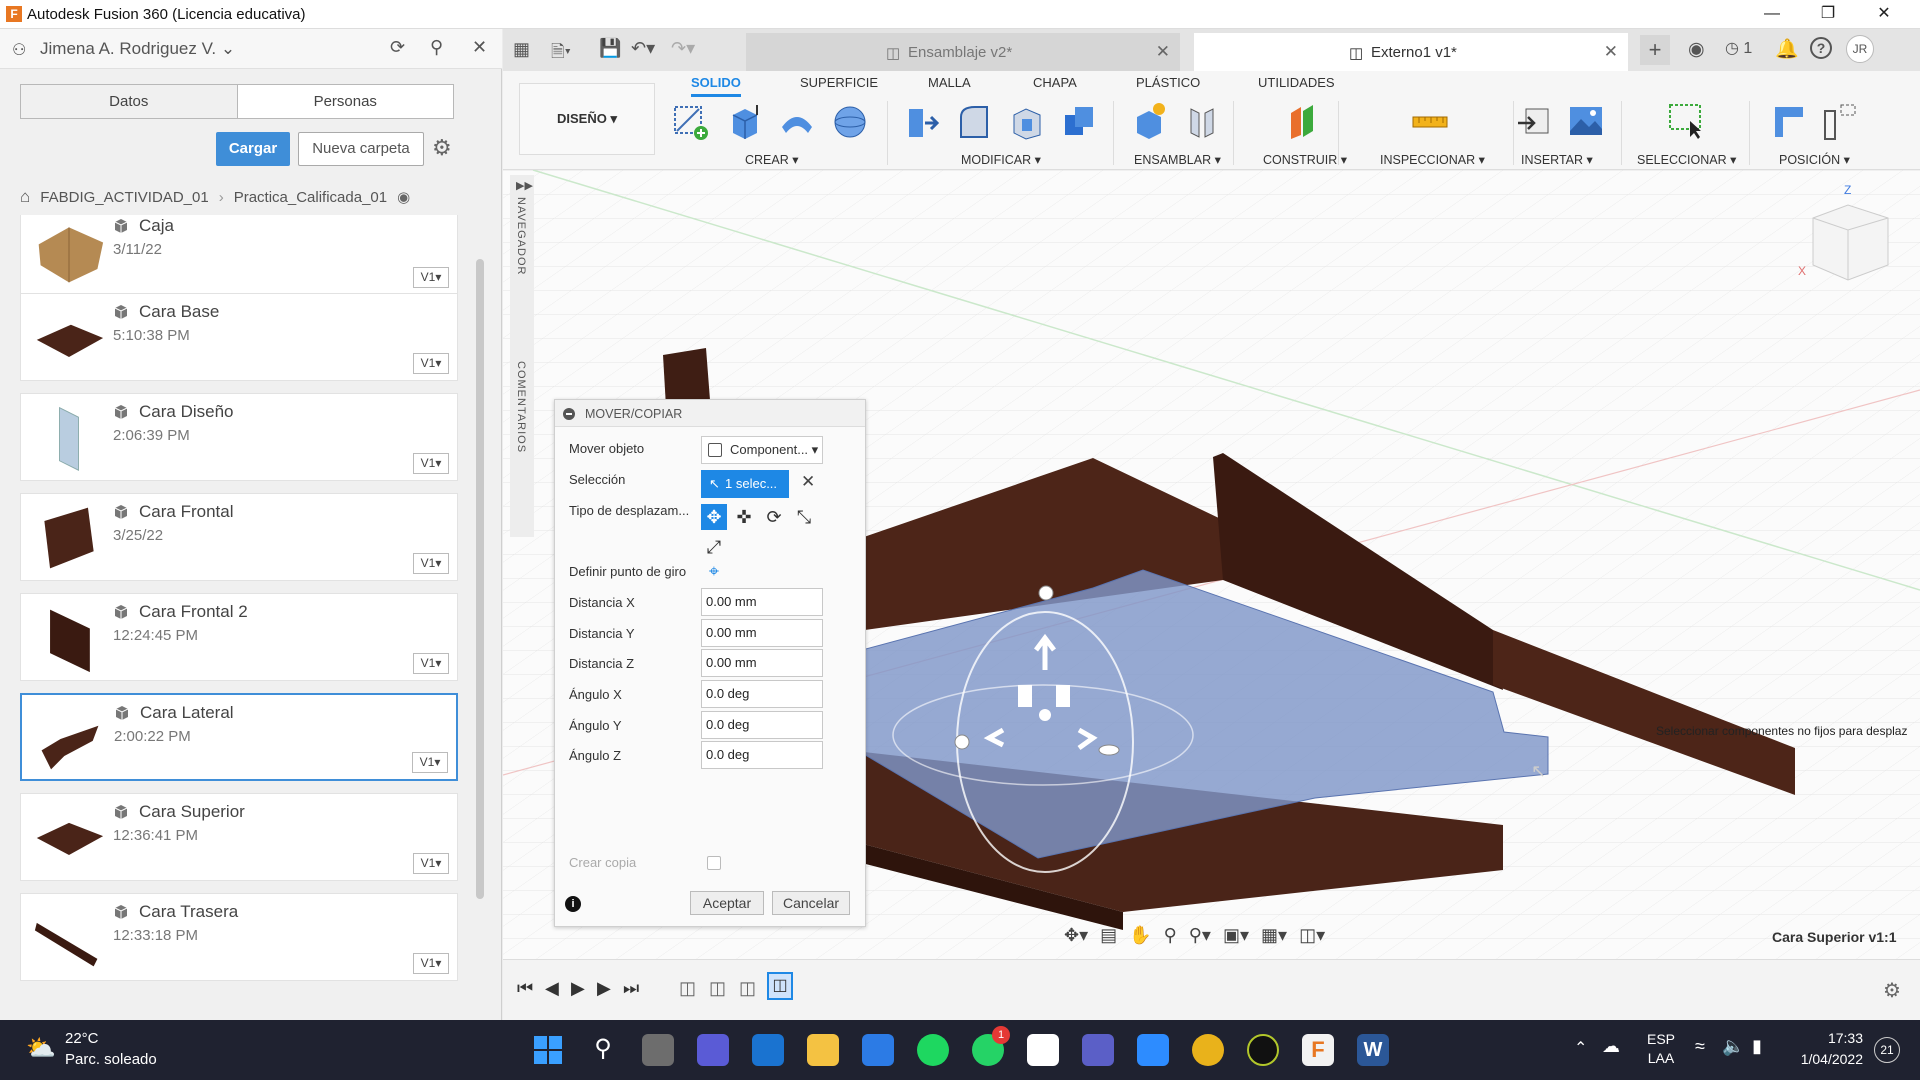 This screenshot has height=1080, width=1920. What do you see at coordinates (1263, 1050) in the screenshot?
I see `app-icon` at bounding box center [1263, 1050].